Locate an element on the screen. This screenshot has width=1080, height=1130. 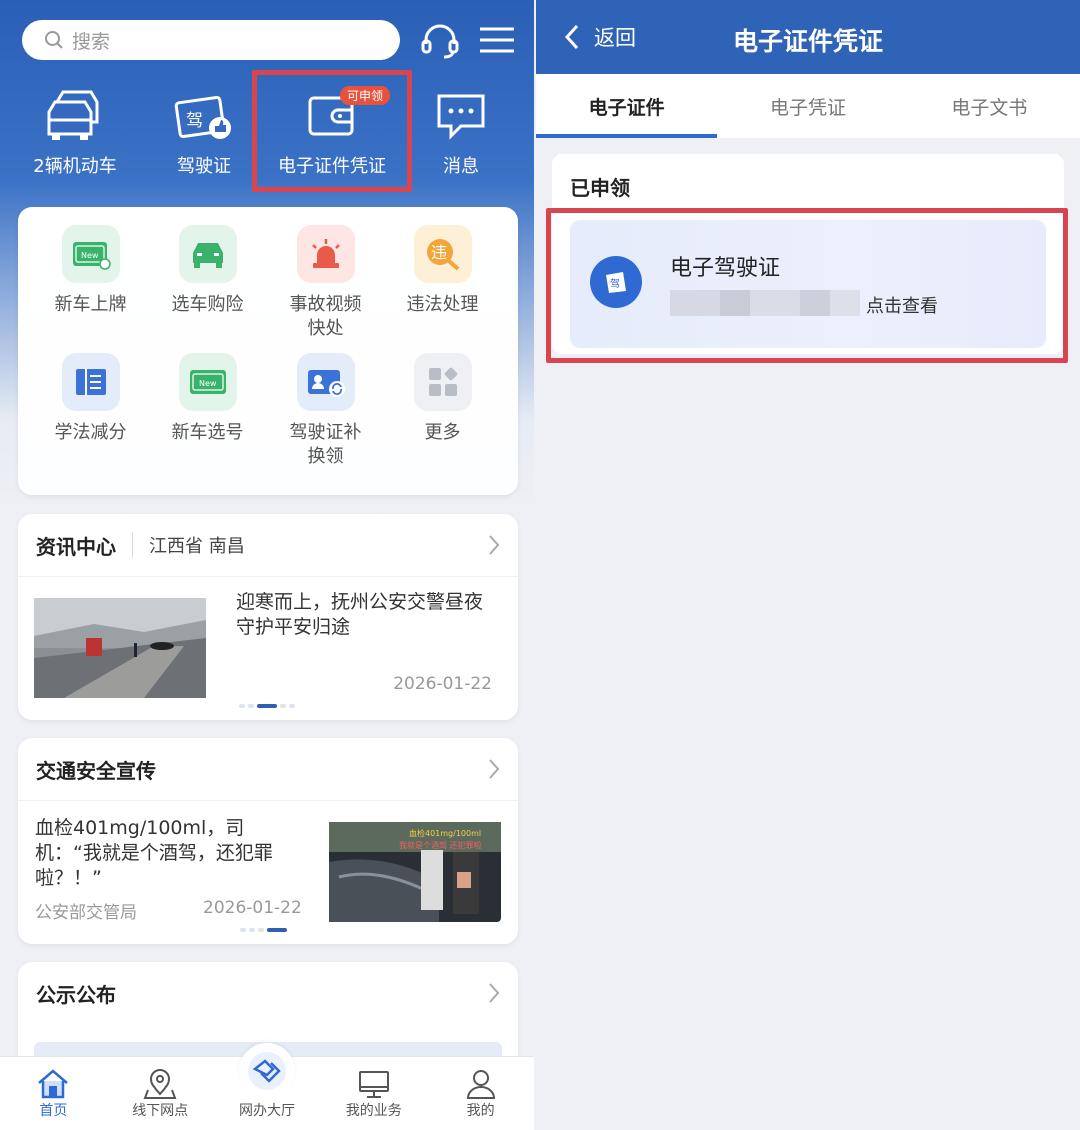
news-header: 资讯中心 江西省 南昌 is located at coordinates (268, 545).